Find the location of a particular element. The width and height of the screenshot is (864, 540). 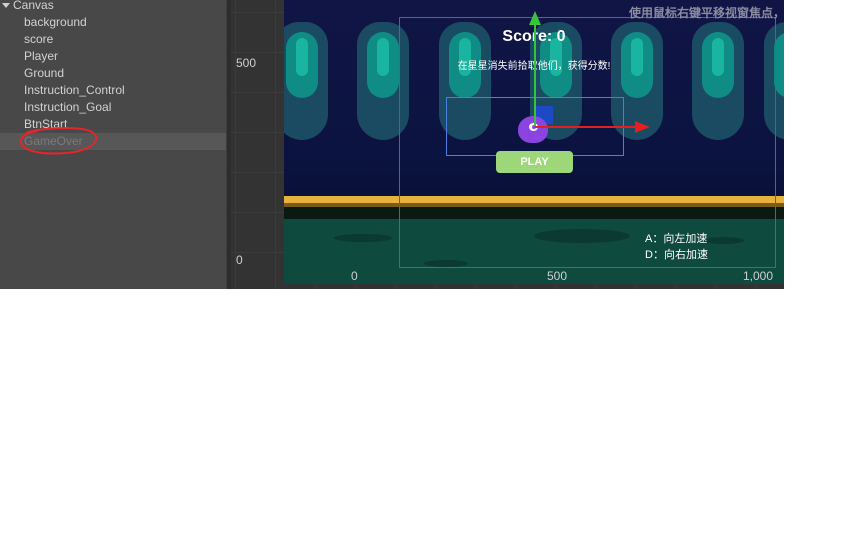

arrow-up-icon is located at coordinates (535, 18).